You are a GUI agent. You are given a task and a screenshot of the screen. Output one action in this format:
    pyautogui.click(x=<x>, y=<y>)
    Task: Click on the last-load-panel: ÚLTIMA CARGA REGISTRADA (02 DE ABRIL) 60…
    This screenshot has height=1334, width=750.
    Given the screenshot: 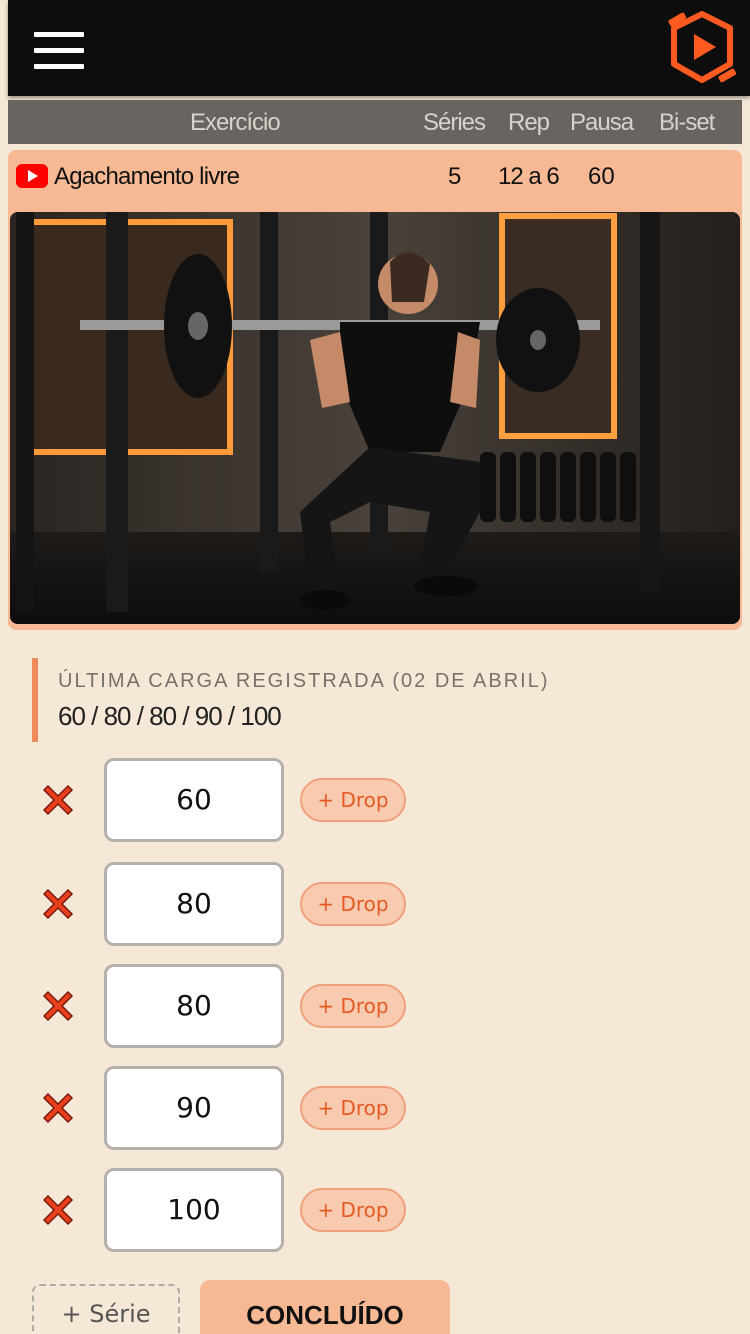 What is the action you would take?
    pyautogui.click(x=332, y=700)
    